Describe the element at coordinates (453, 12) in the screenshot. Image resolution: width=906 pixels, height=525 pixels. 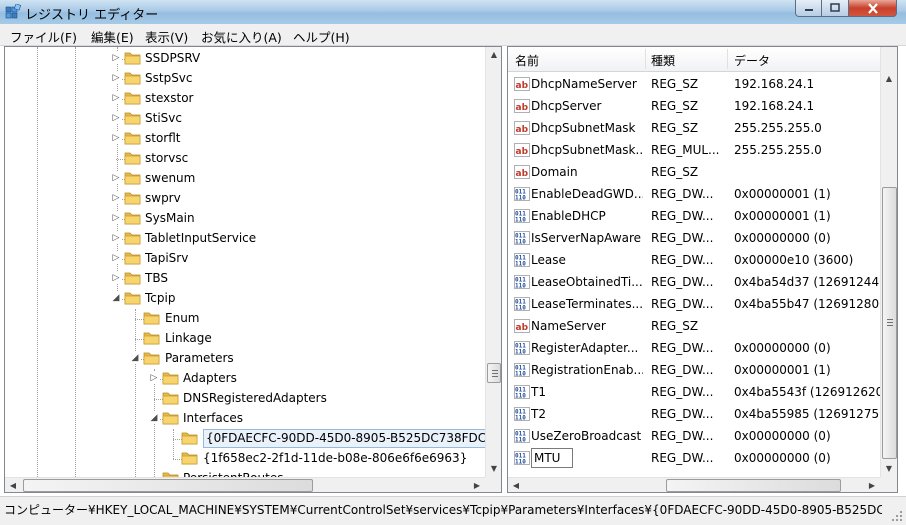
I see `title-bar: レジストリ エディター` at that location.